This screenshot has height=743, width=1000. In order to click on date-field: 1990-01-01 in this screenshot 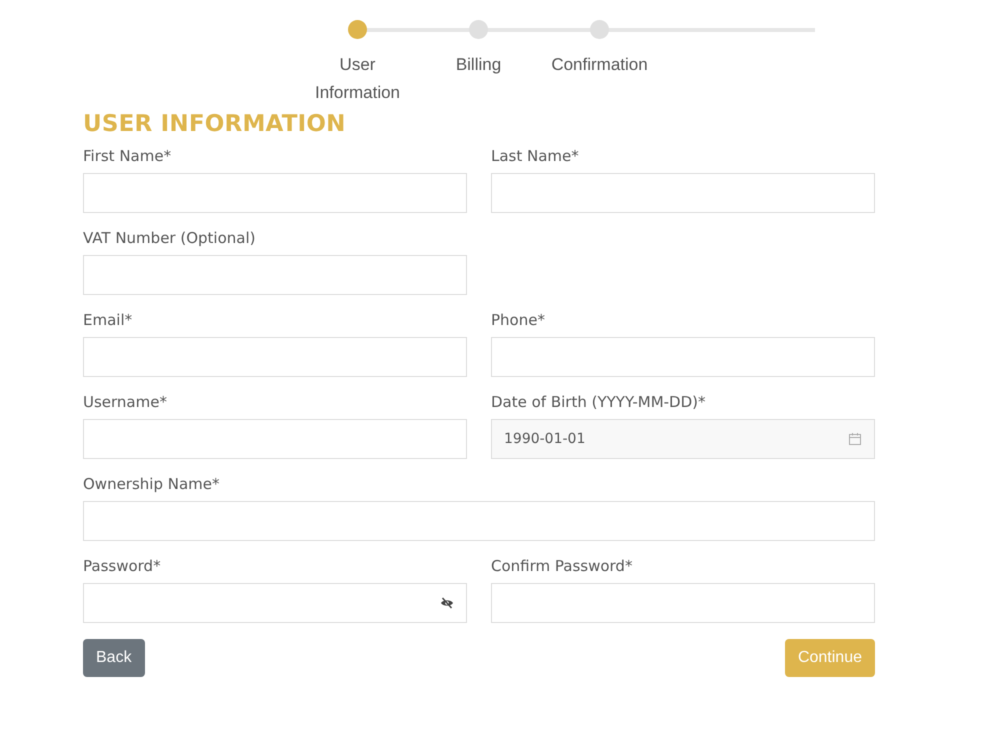, I will do `click(683, 439)`.